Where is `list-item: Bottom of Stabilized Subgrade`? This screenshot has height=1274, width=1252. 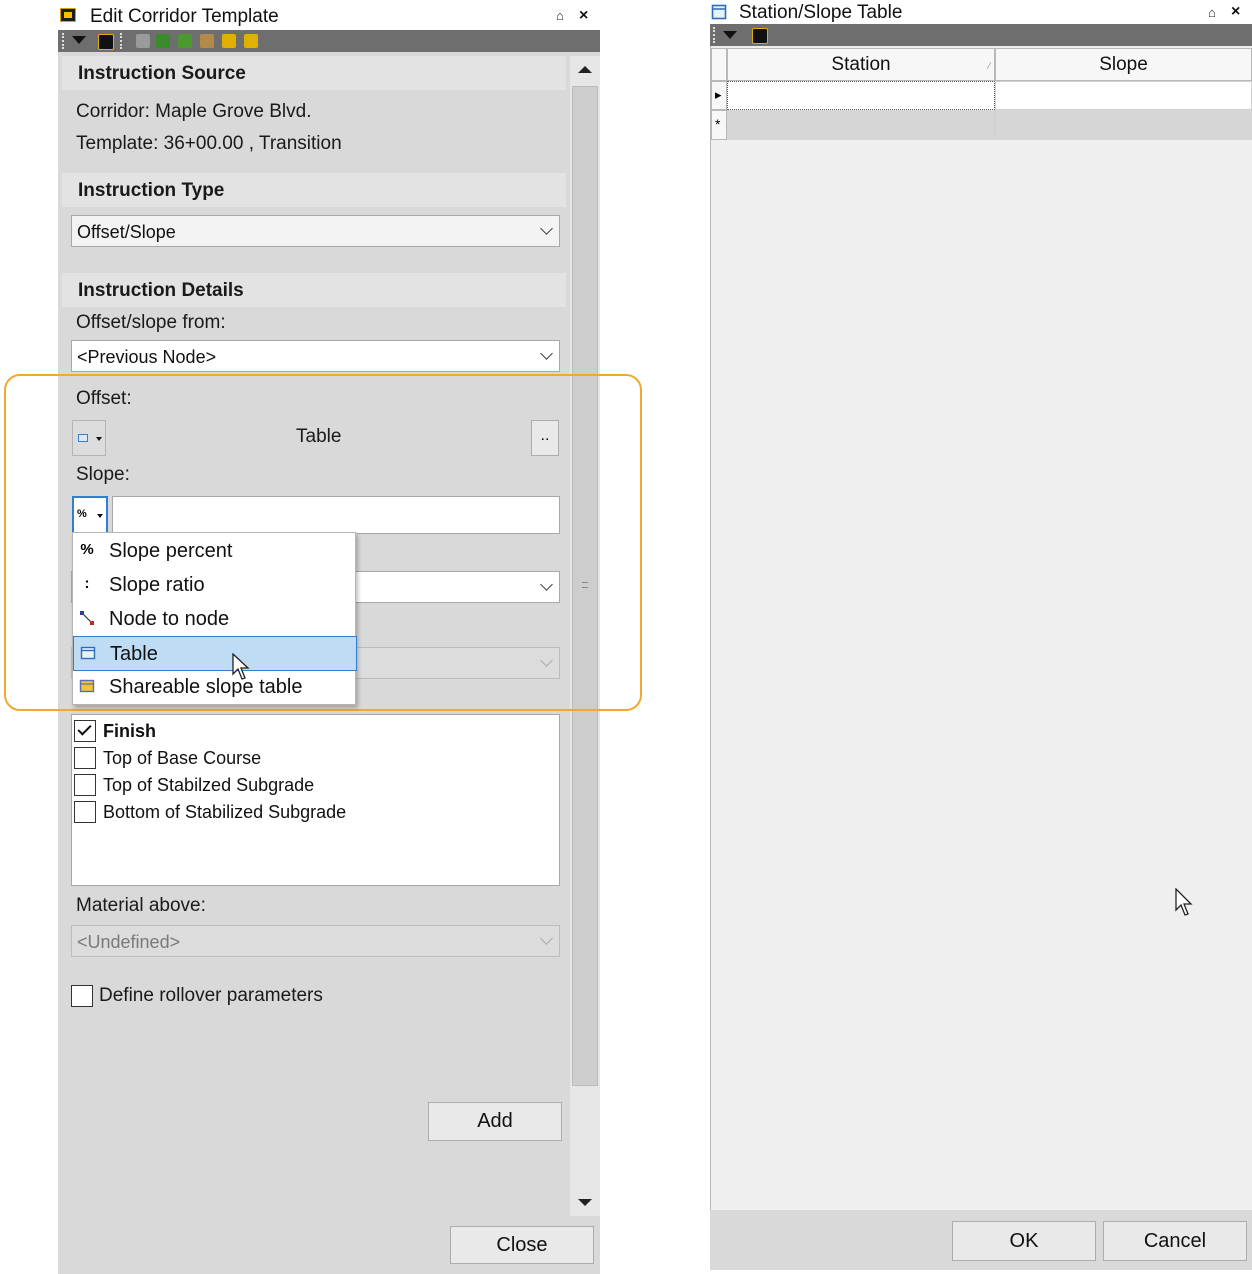 list-item: Bottom of Stabilized Subgrade is located at coordinates (314, 813).